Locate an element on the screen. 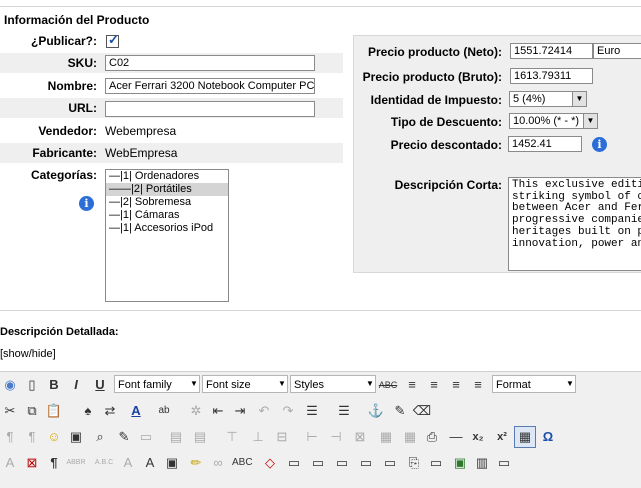  delete-col-icon: ⊠ is located at coordinates (360, 437).